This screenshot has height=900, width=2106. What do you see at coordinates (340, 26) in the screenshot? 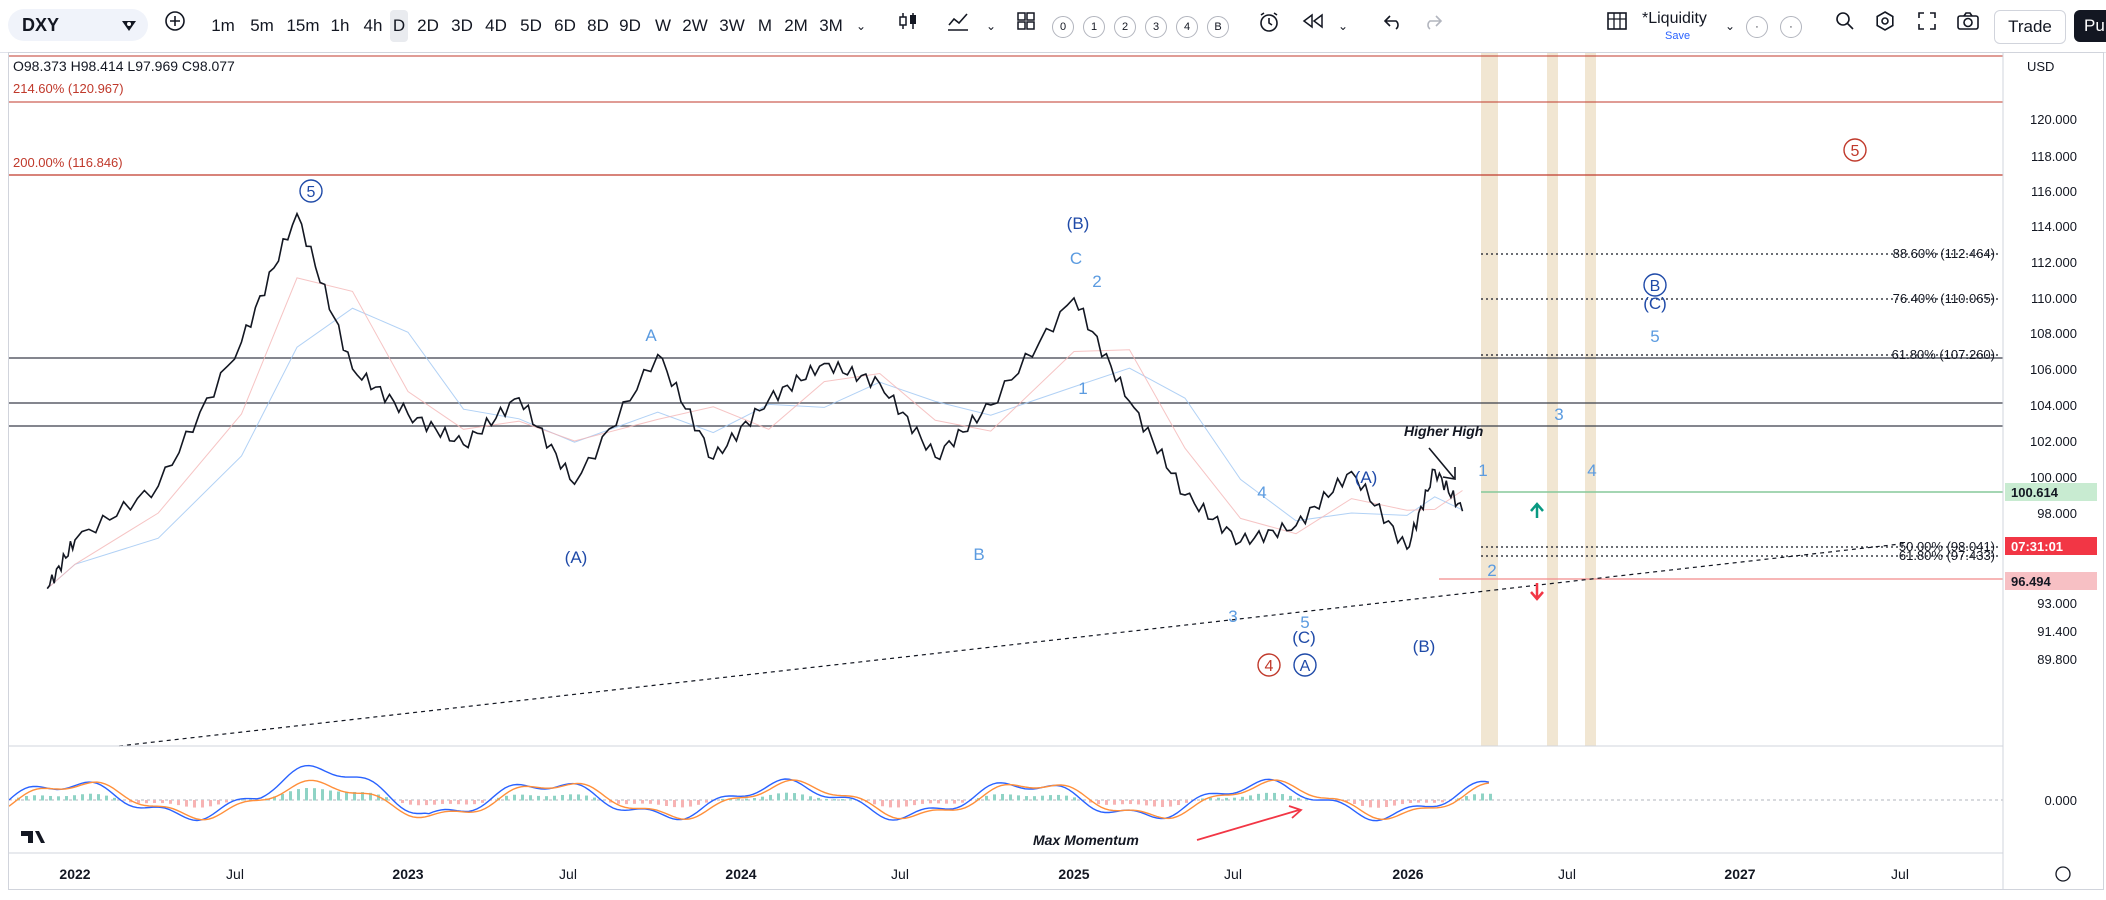
I see `interval-1h: 1h` at bounding box center [340, 26].